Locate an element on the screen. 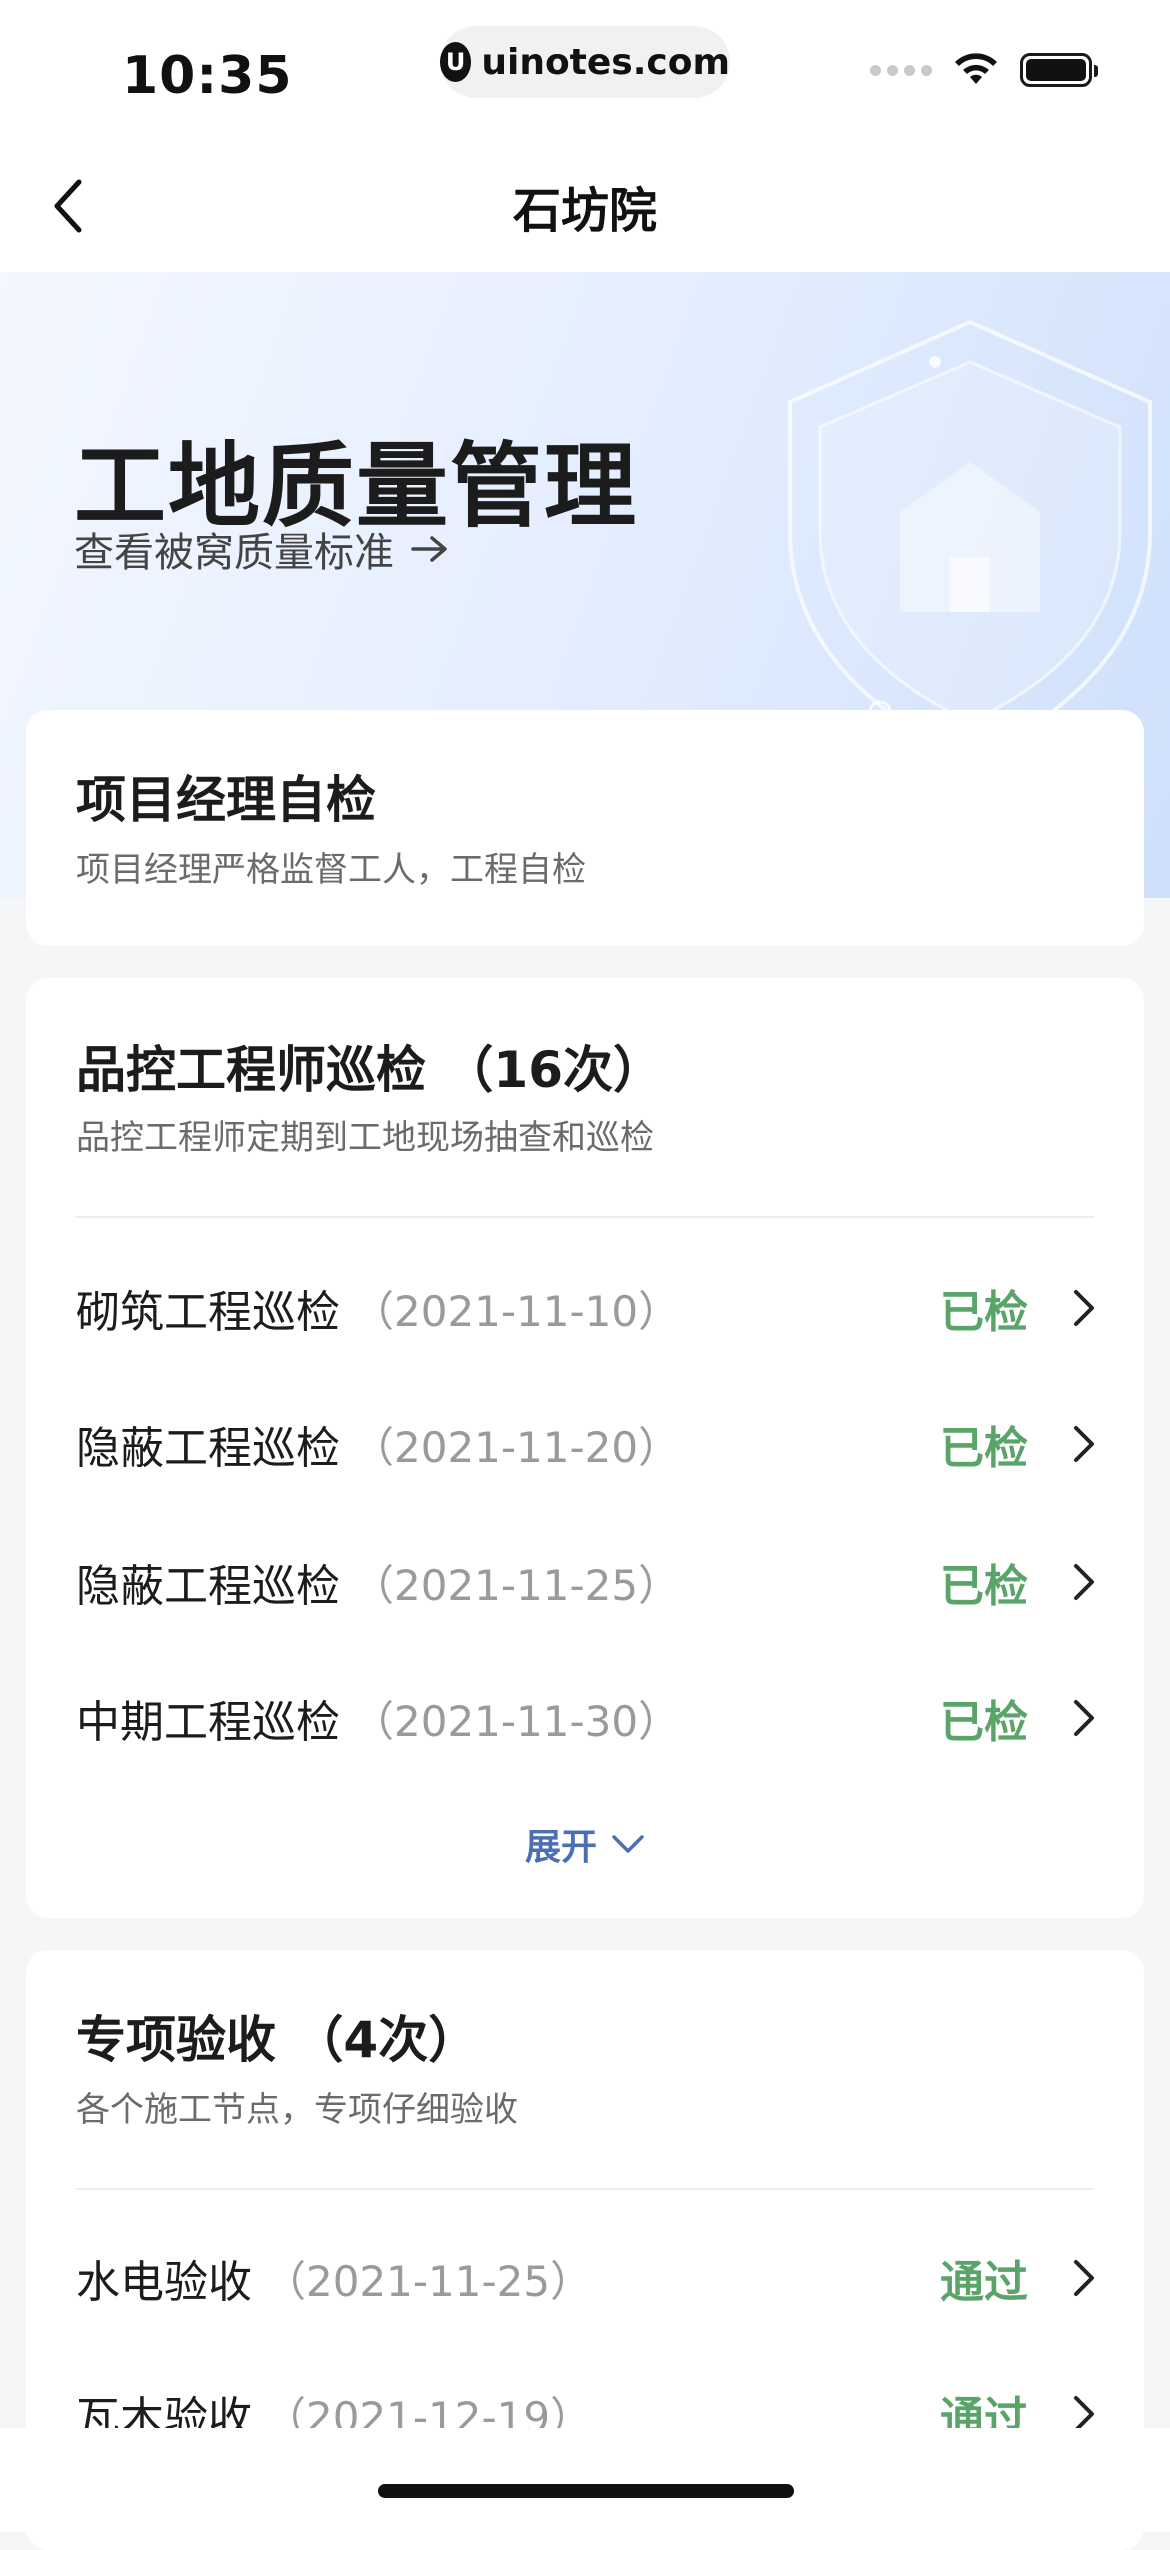  status-bar: 10:35 U uinotes.com is located at coordinates (585, 70).